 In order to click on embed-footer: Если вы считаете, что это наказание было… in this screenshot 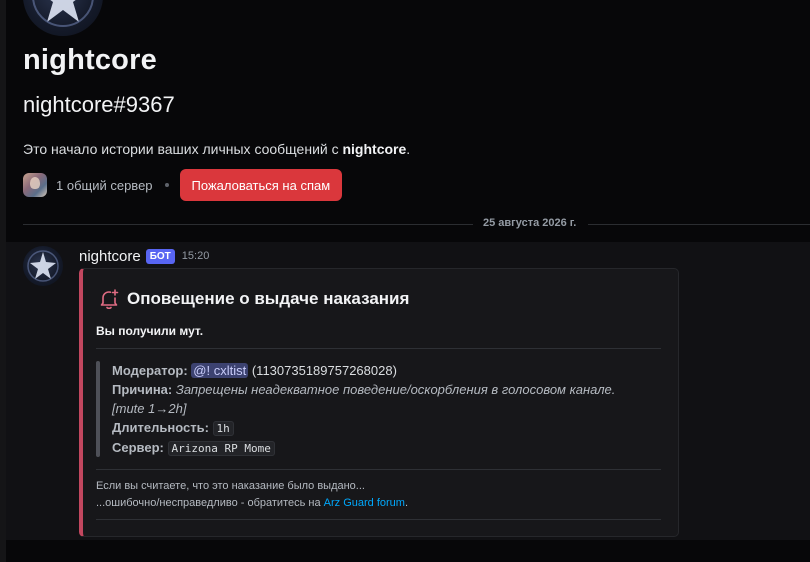, I will do `click(252, 495)`.